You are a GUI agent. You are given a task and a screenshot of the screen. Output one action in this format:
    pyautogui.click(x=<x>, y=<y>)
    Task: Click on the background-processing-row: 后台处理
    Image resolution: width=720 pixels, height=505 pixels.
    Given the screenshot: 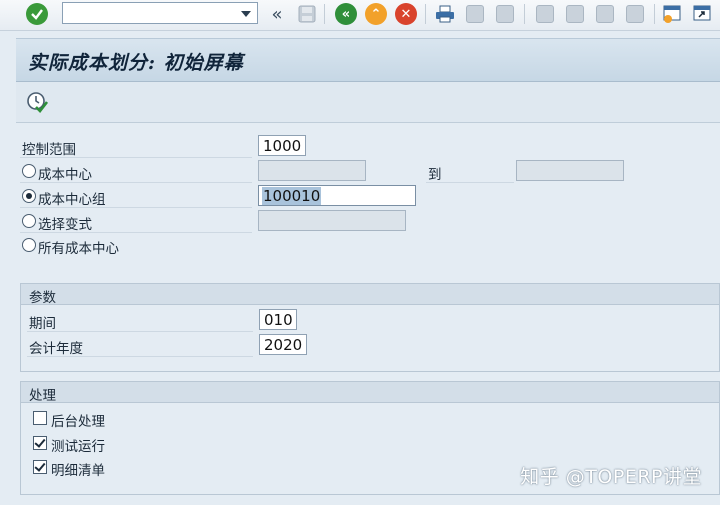 What is the action you would take?
    pyautogui.click(x=370, y=418)
    